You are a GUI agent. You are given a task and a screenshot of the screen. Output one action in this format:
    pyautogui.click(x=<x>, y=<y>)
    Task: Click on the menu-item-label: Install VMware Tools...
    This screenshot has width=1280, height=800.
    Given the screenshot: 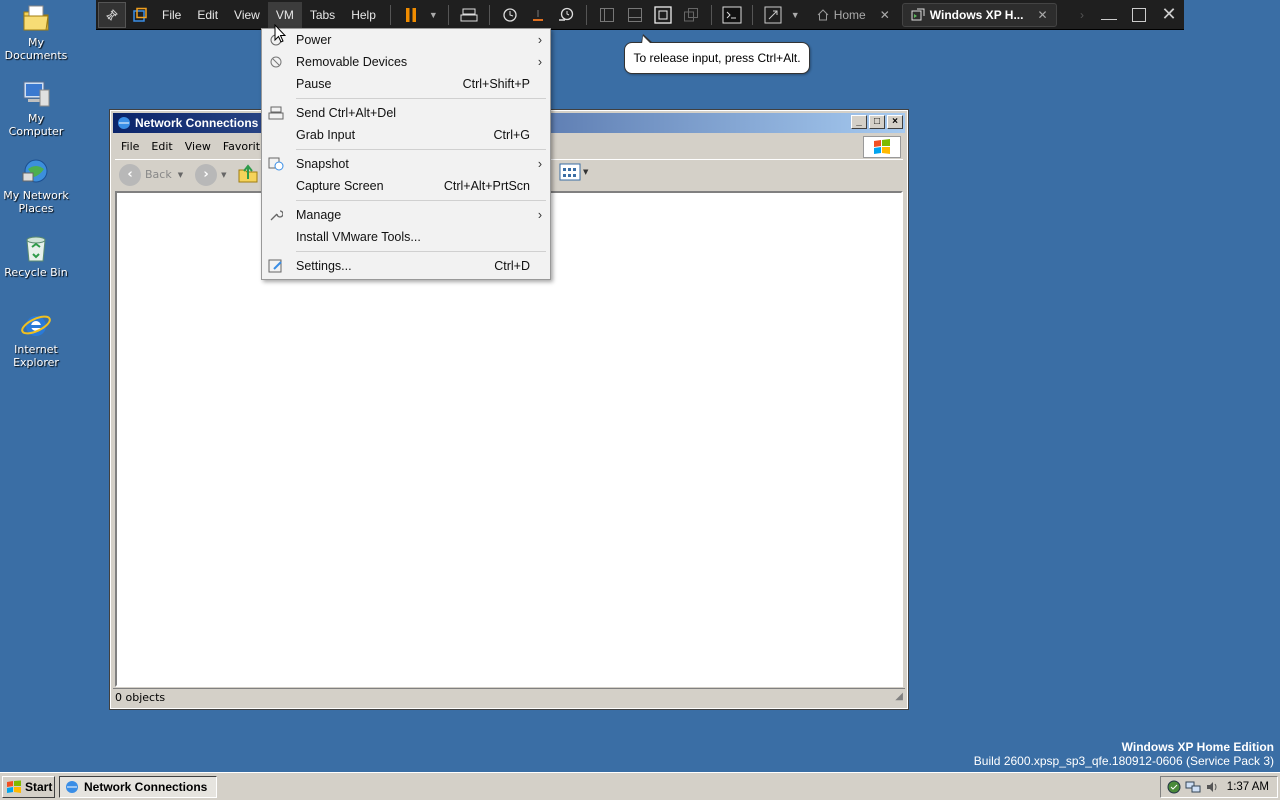 What is the action you would take?
    pyautogui.click(x=358, y=237)
    